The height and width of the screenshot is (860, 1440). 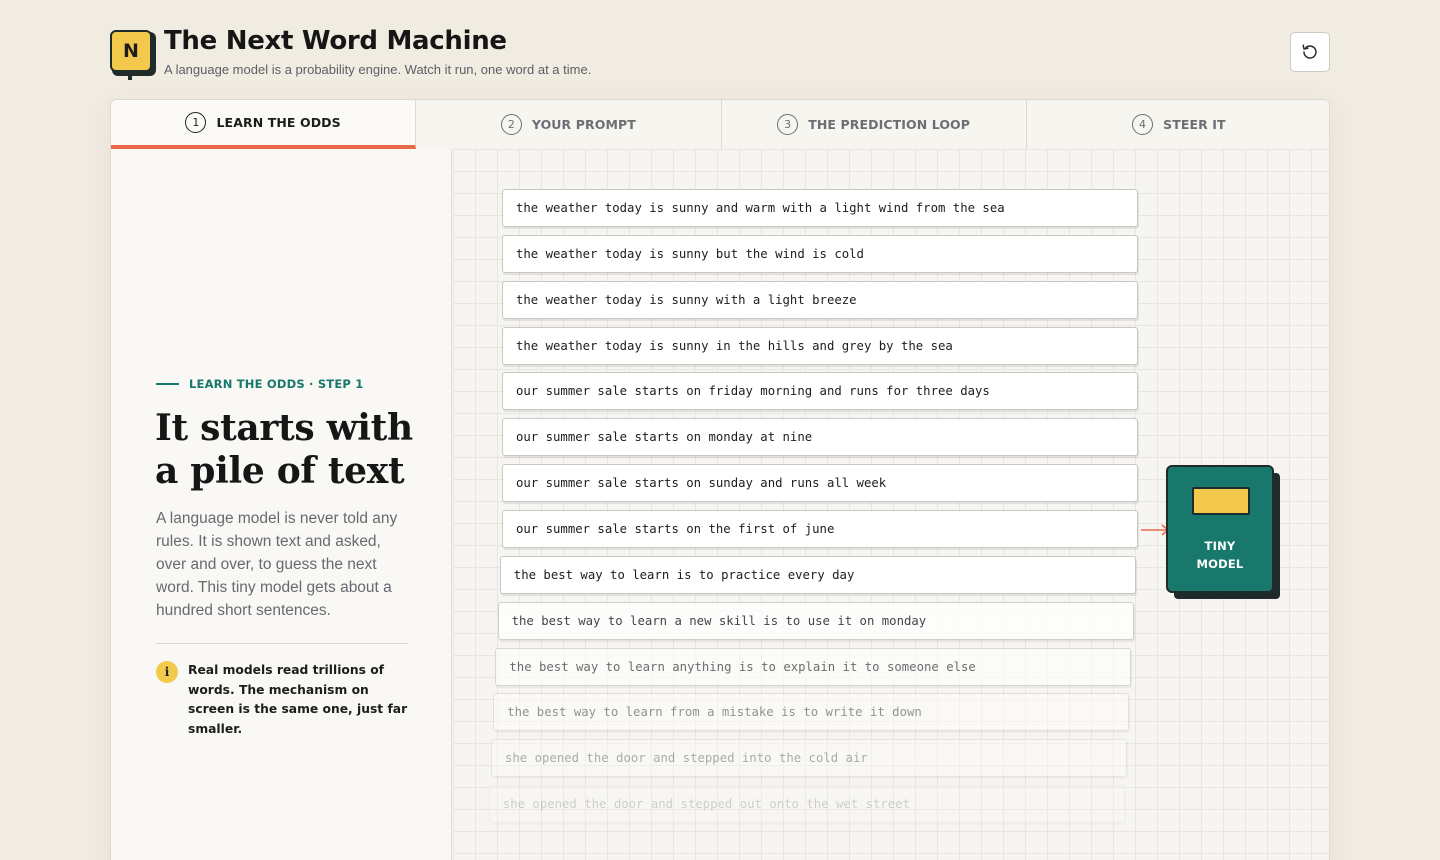 I want to click on reset-icon, so click(x=1309, y=51).